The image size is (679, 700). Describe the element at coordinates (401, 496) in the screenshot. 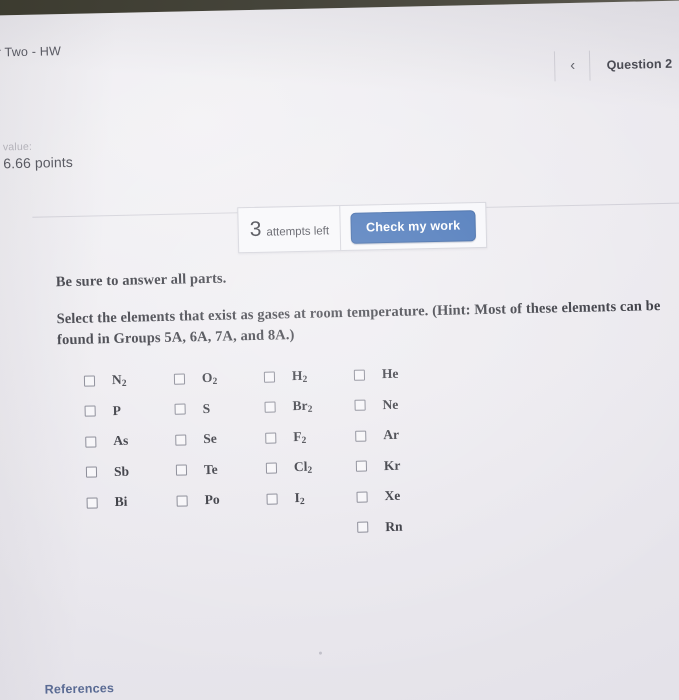

I see `choice-Xe: Xe` at that location.